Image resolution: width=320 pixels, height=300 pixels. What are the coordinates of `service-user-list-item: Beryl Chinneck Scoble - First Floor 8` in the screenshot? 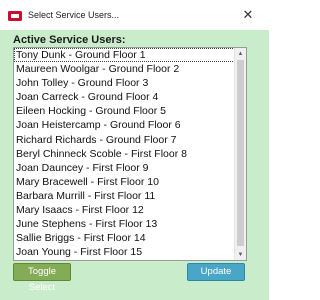 It's located at (124, 154).